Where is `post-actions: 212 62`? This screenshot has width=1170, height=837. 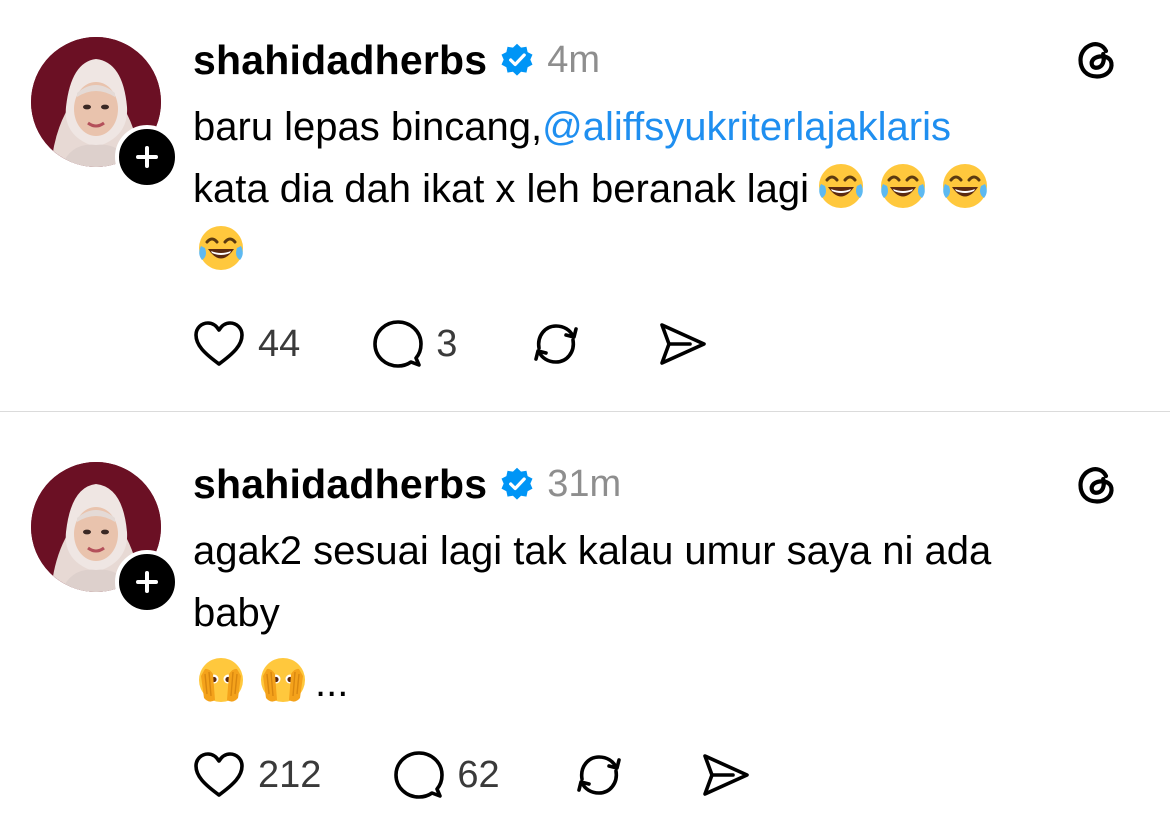 post-actions: 212 62 is located at coordinates (472, 775).